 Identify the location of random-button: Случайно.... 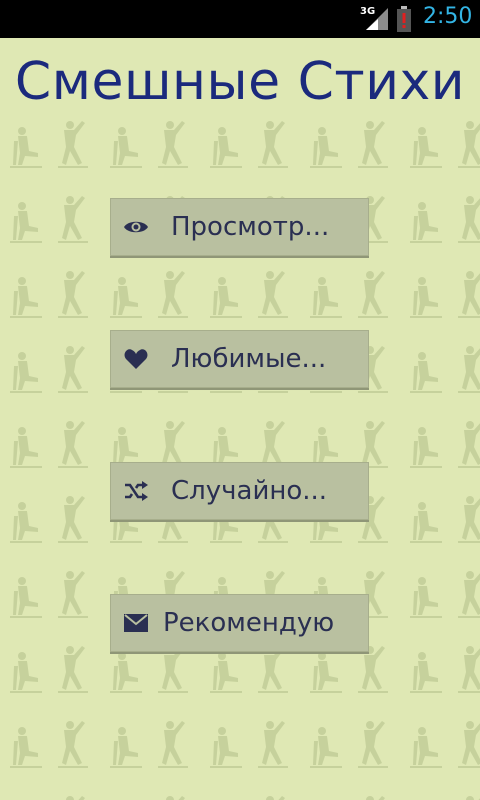
(239, 491).